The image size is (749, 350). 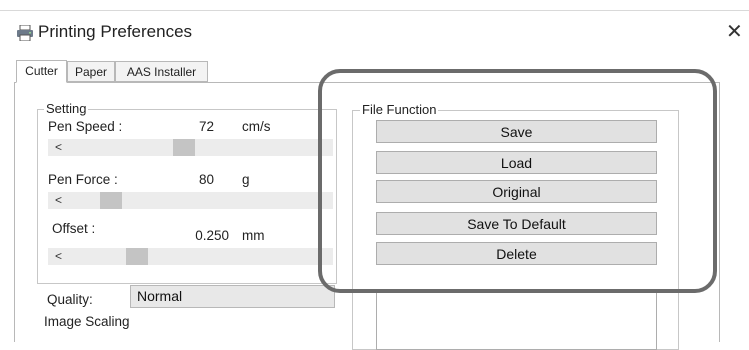 What do you see at coordinates (66, 108) in the screenshot?
I see `setting-group-label: Setting` at bounding box center [66, 108].